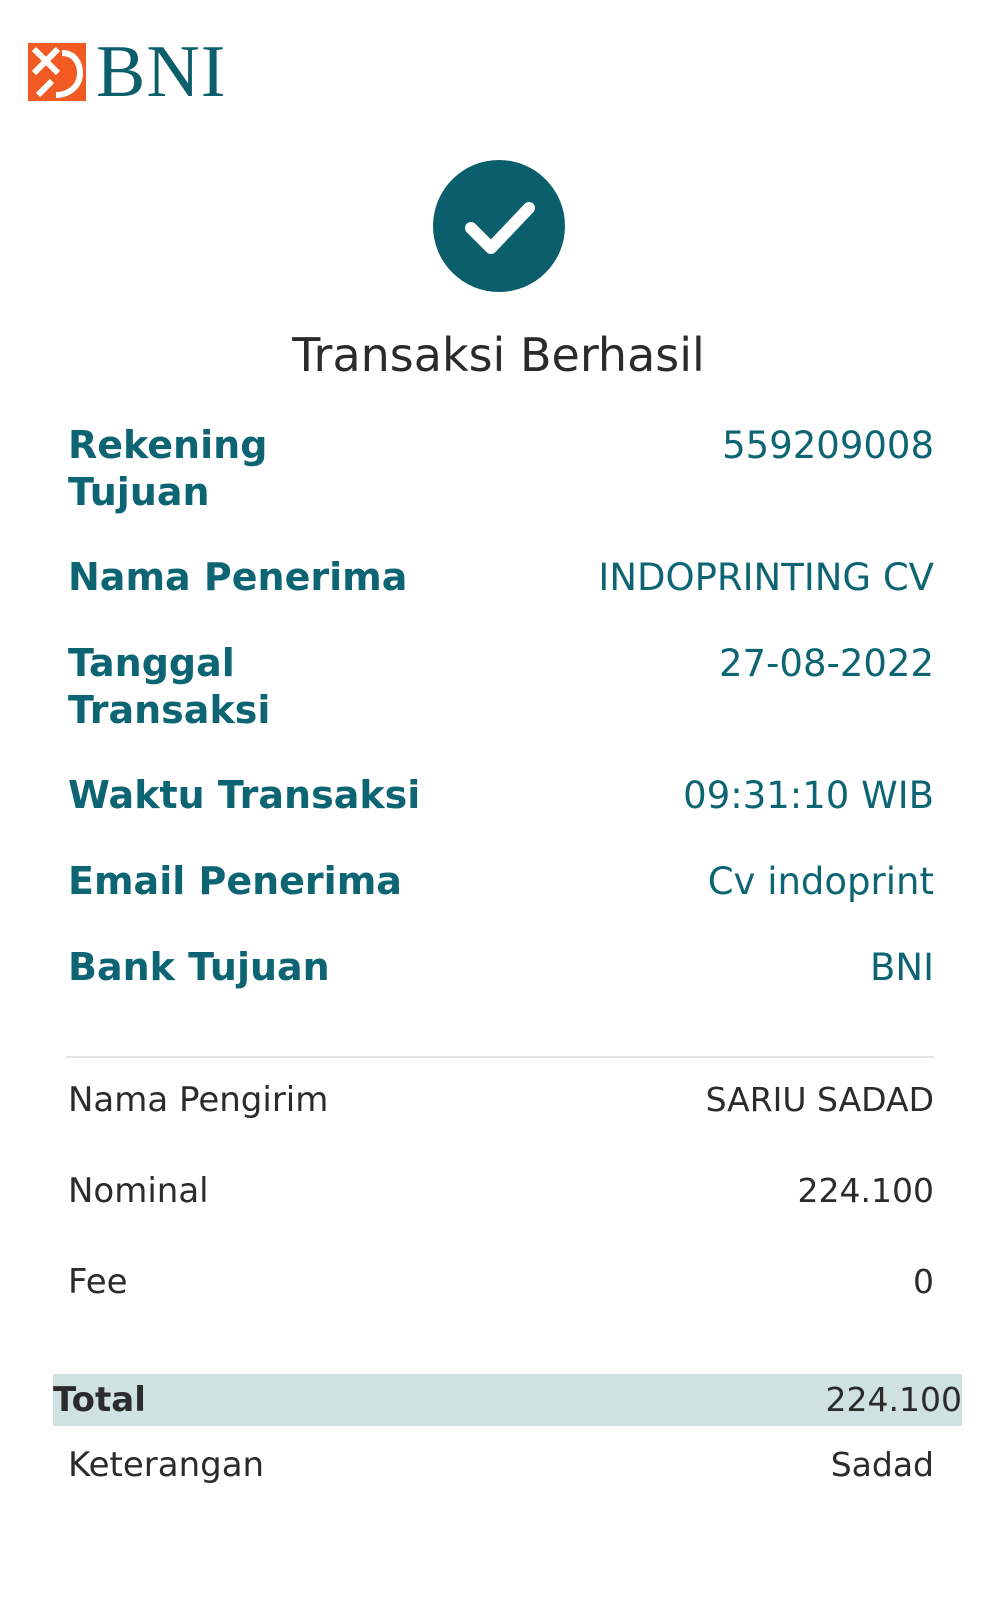 The height and width of the screenshot is (1600, 997). What do you see at coordinates (235, 881) in the screenshot?
I see `detail-label: Email Penerima` at bounding box center [235, 881].